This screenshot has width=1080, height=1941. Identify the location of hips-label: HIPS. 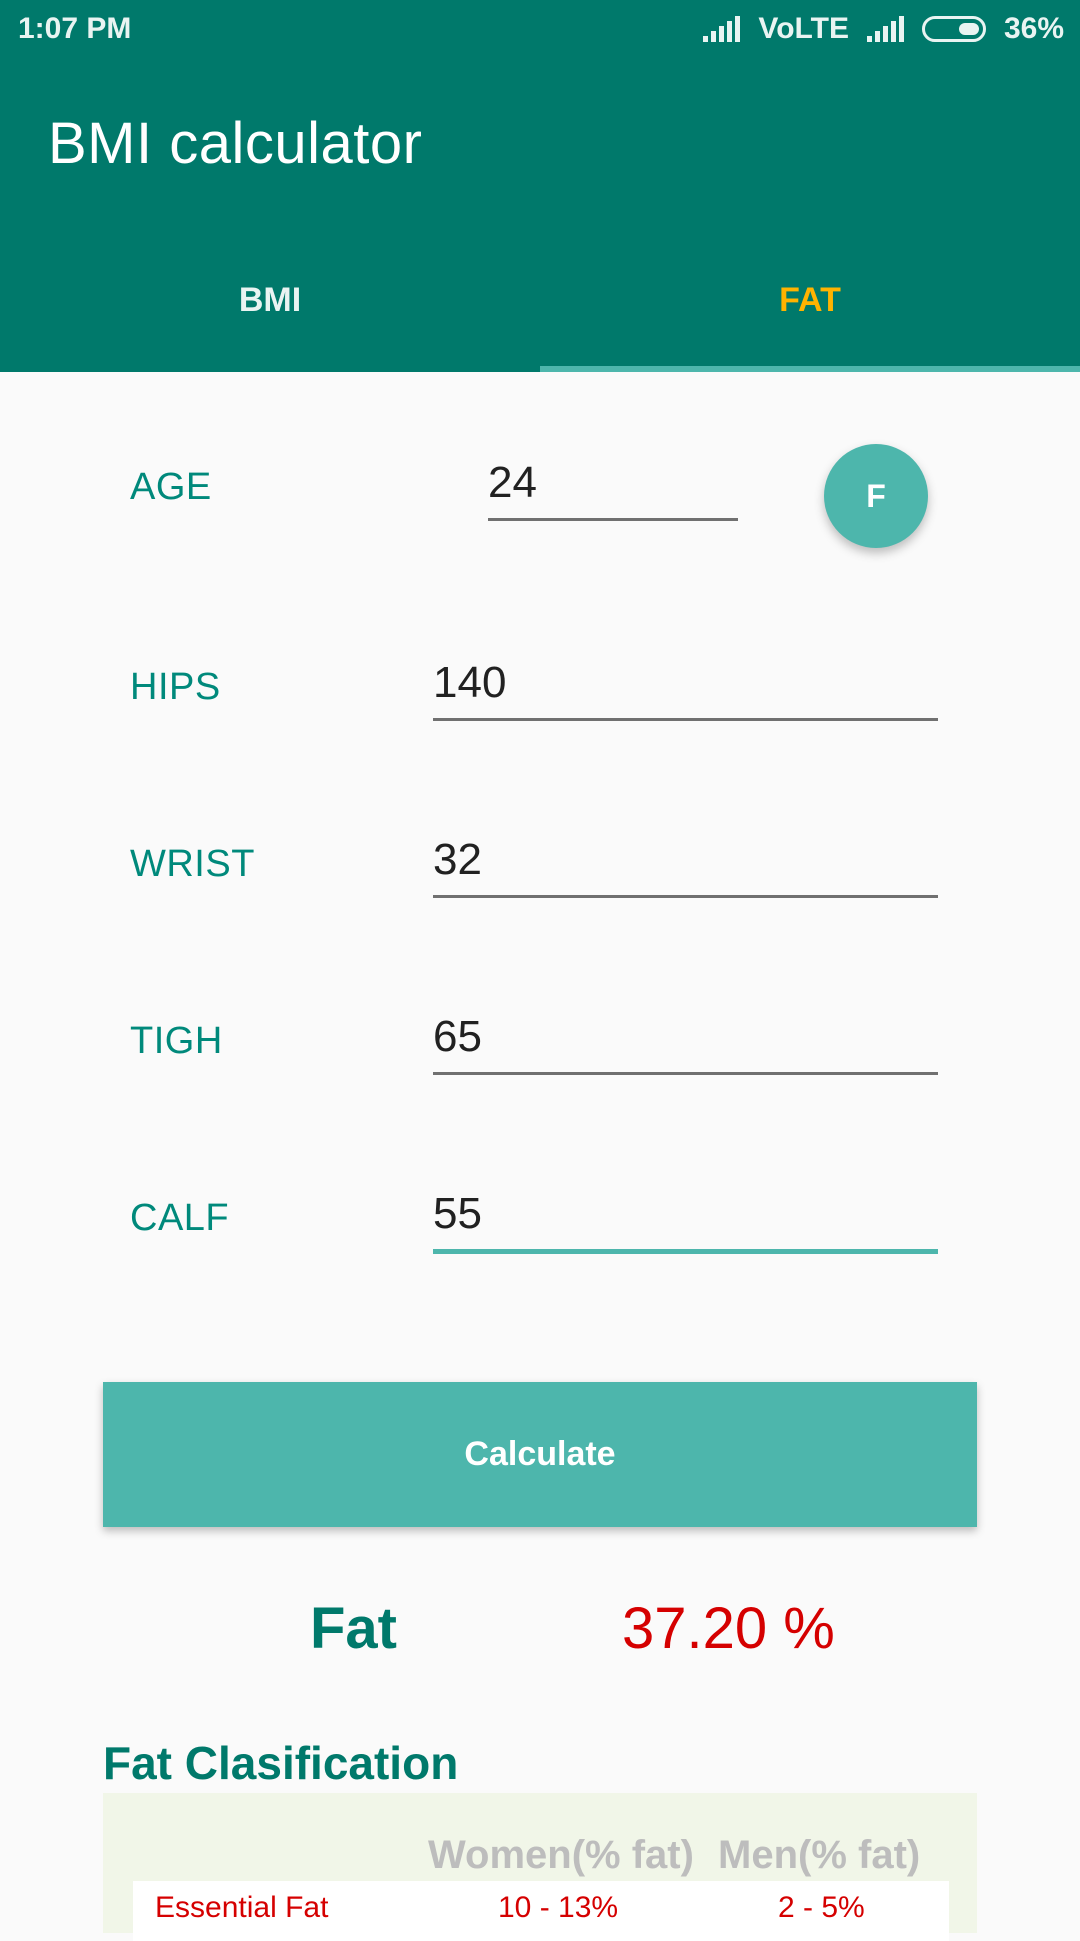
(175, 687).